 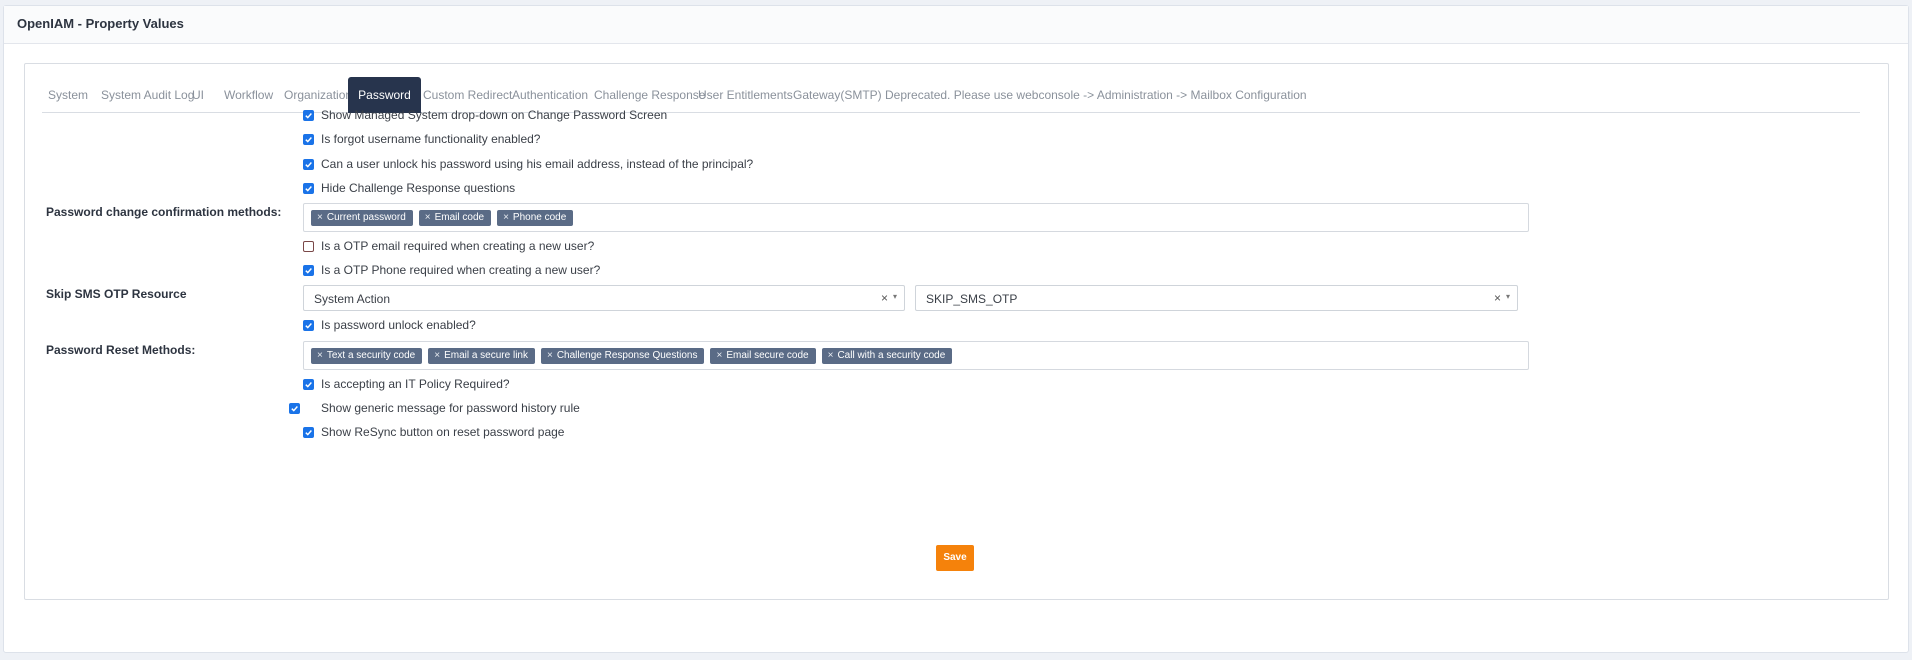 I want to click on page-title: OpenIAM - Property Values, so click(x=100, y=23).